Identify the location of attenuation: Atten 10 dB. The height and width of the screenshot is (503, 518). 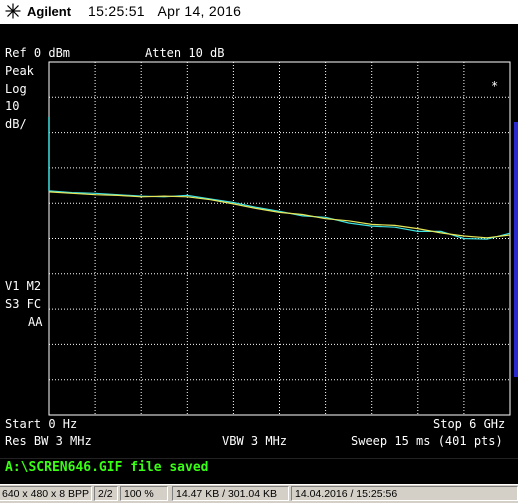
(185, 53).